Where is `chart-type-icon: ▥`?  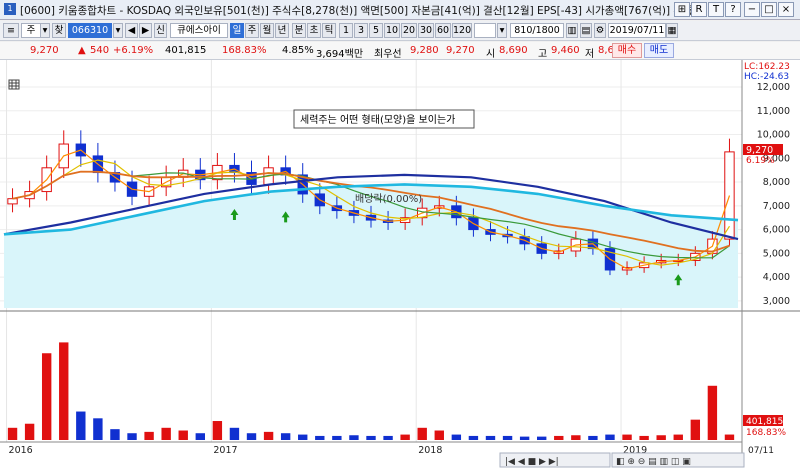
chart-type-icon: ▥ is located at coordinates (572, 30).